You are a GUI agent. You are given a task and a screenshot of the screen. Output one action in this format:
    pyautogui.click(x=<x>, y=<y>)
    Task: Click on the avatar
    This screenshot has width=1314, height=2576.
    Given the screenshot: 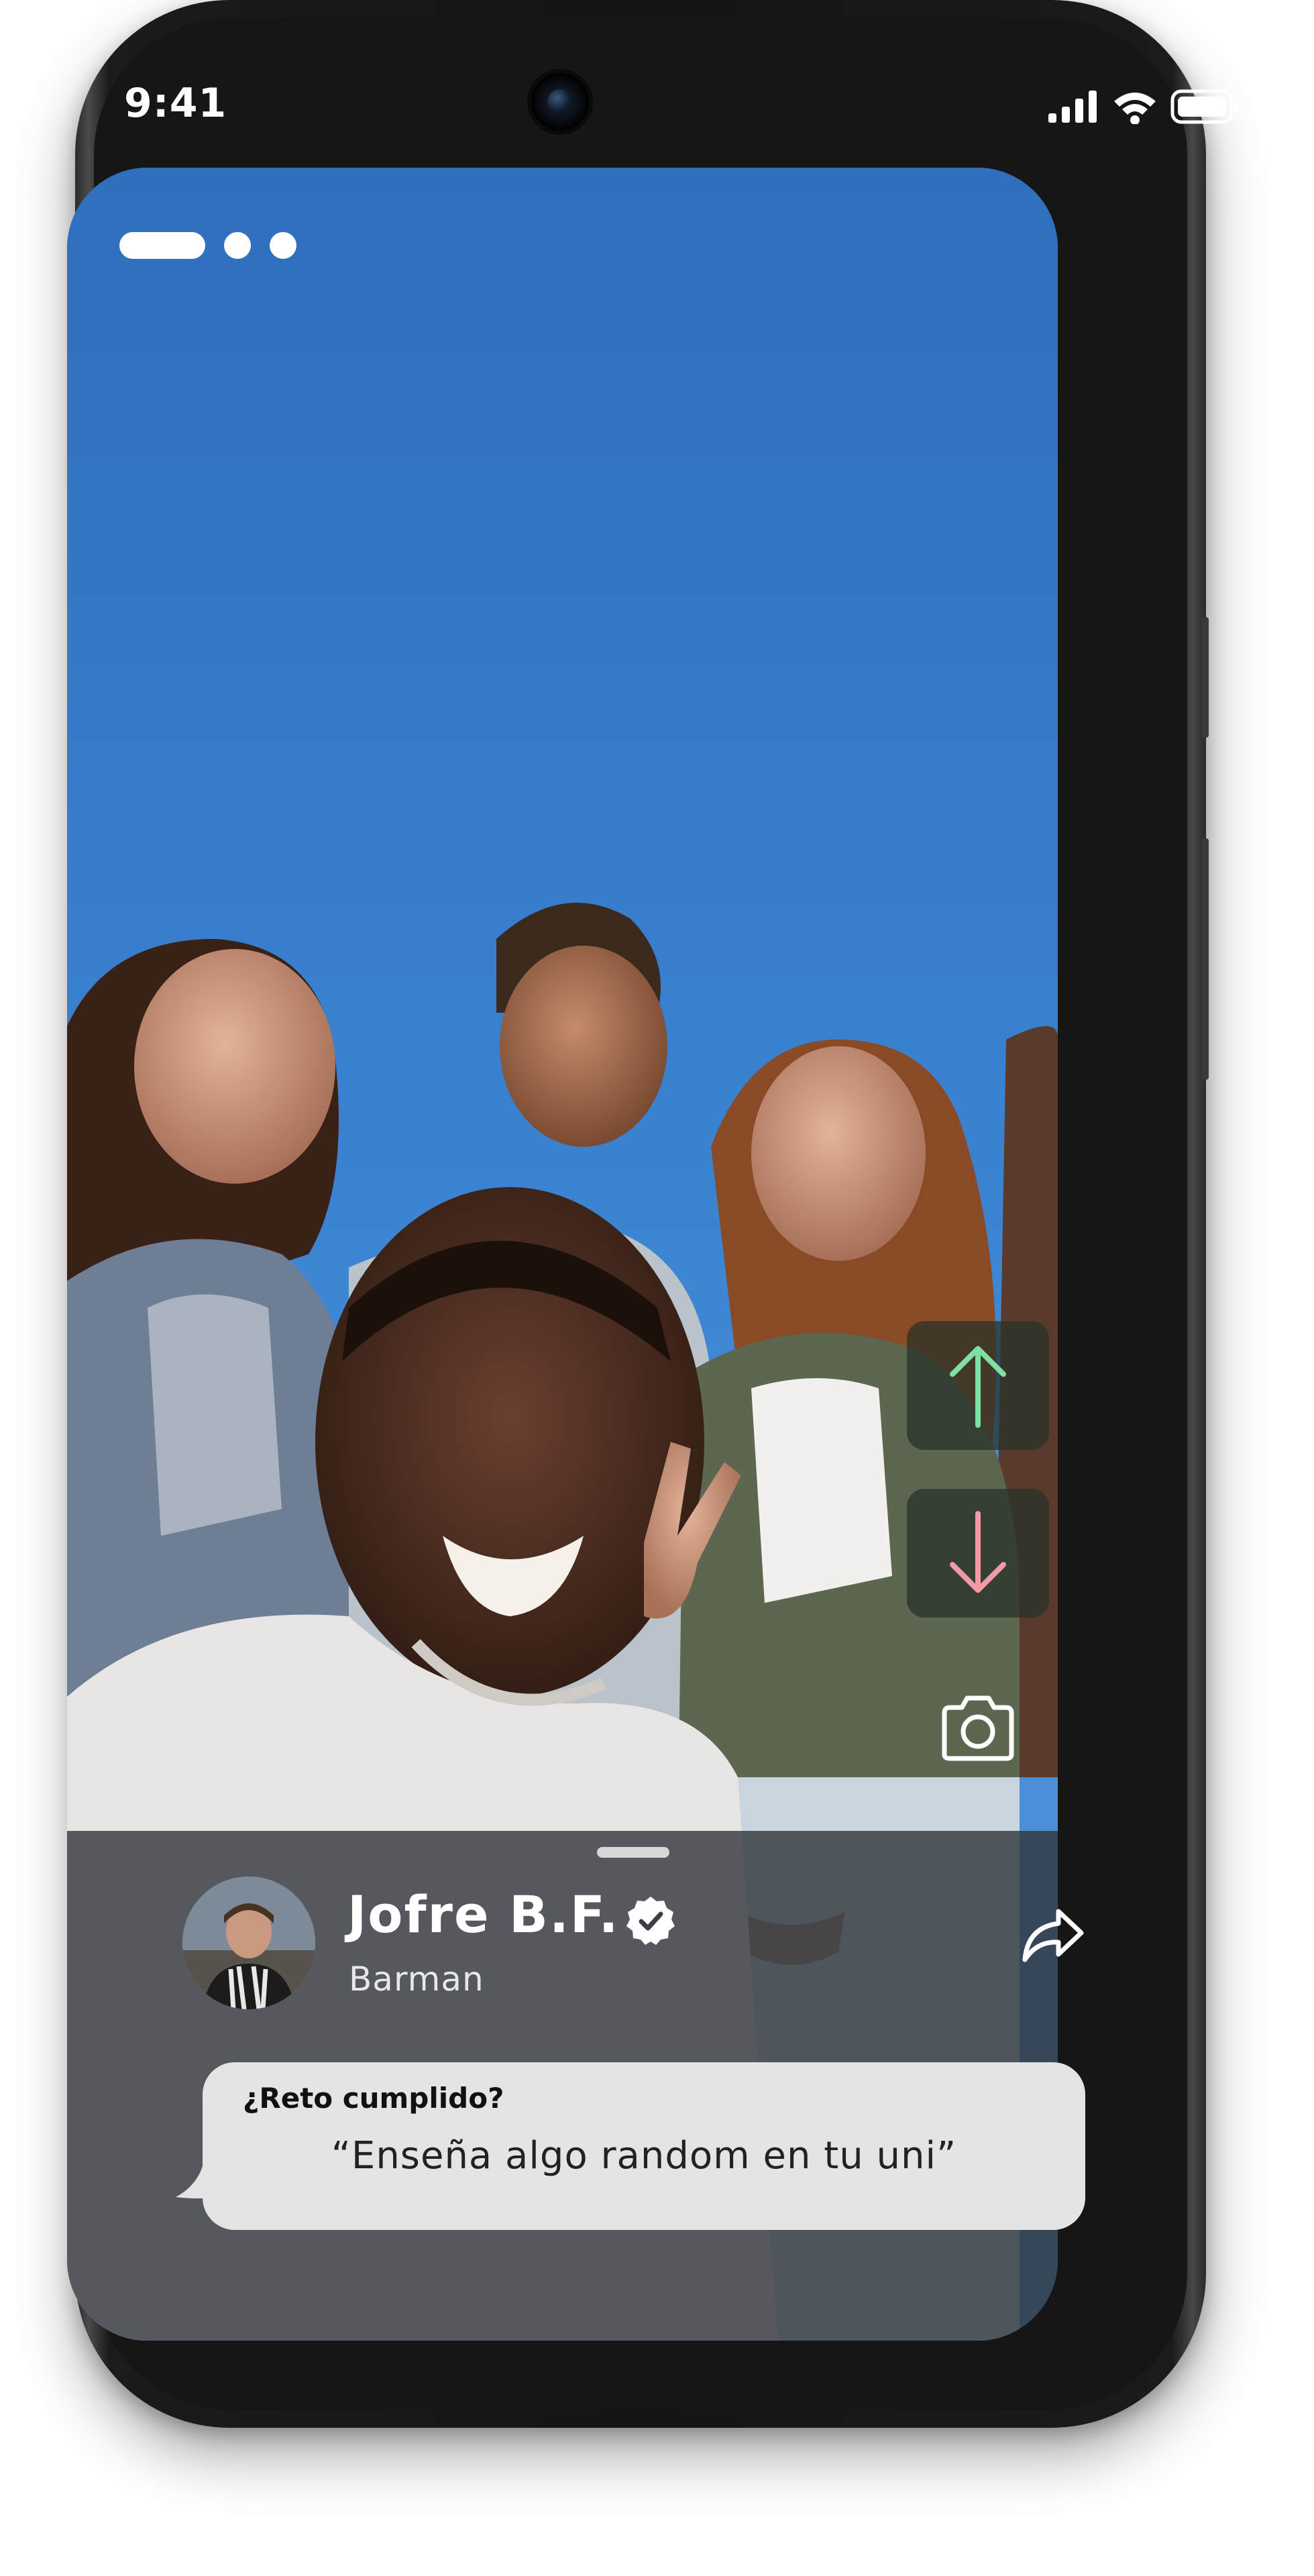 What is the action you would take?
    pyautogui.click(x=248, y=1943)
    